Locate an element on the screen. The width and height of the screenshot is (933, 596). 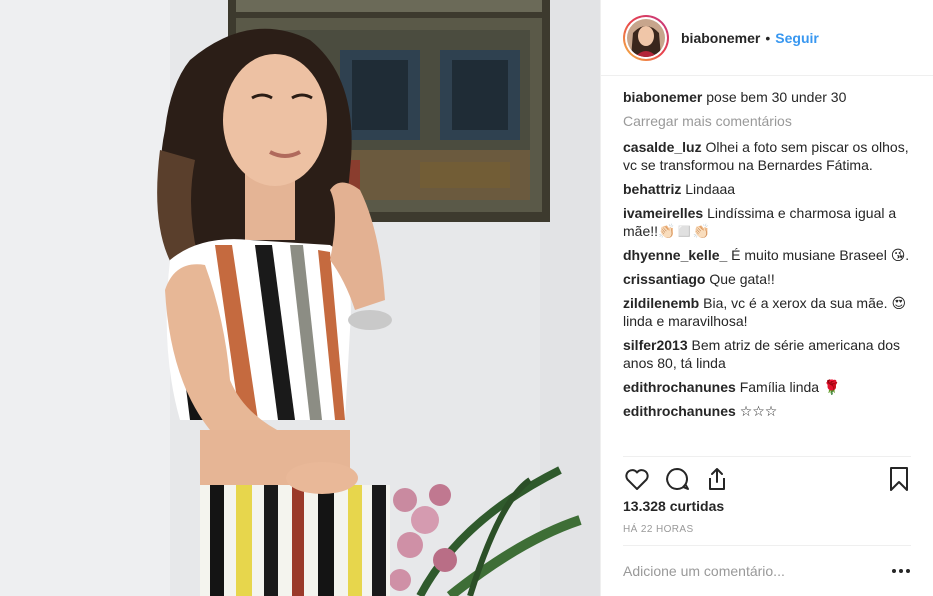
comment-text: É muito musiane Braseel 😘. is located at coordinates (820, 255).